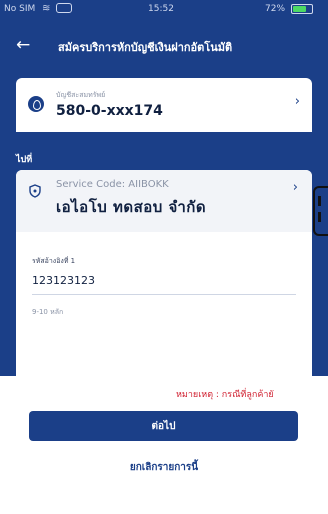  Describe the element at coordinates (64, 8) in the screenshot. I see `sim-icon` at that location.